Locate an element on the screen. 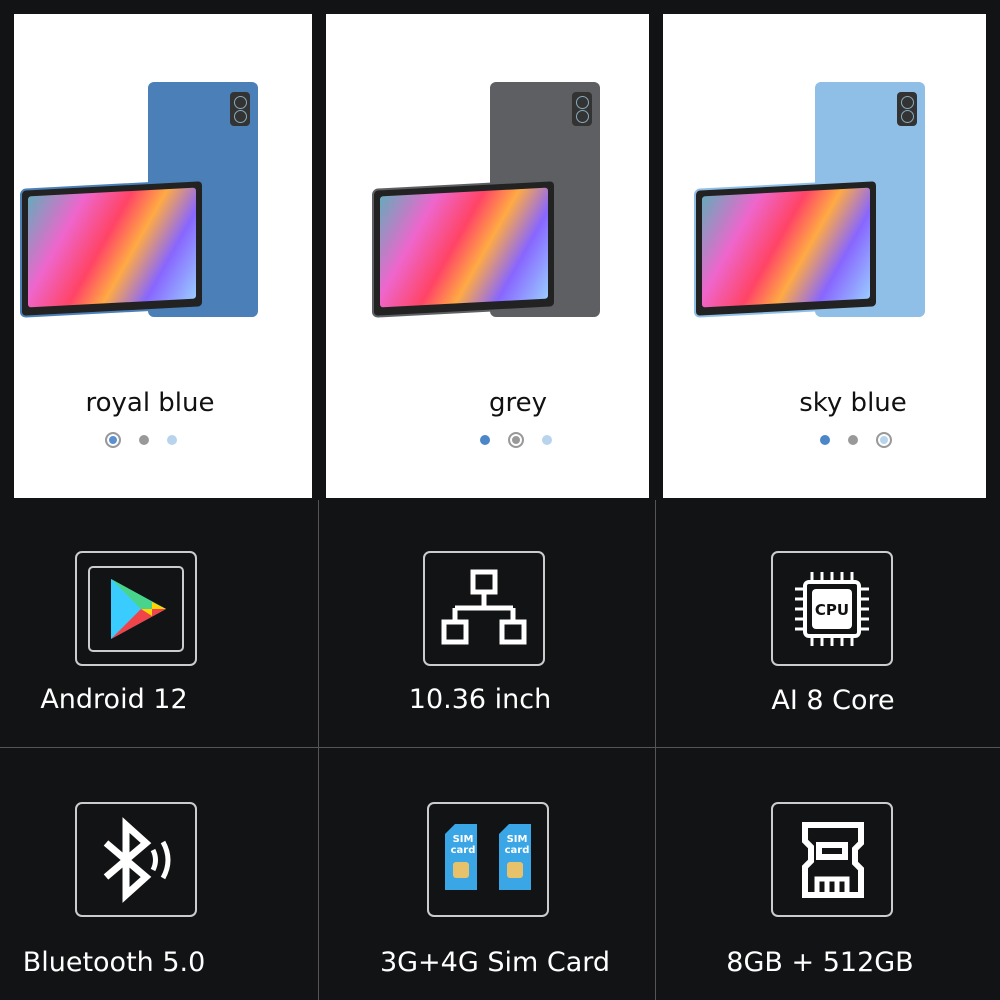 The width and height of the screenshot is (1000, 1000). network-icon is located at coordinates (484, 608).